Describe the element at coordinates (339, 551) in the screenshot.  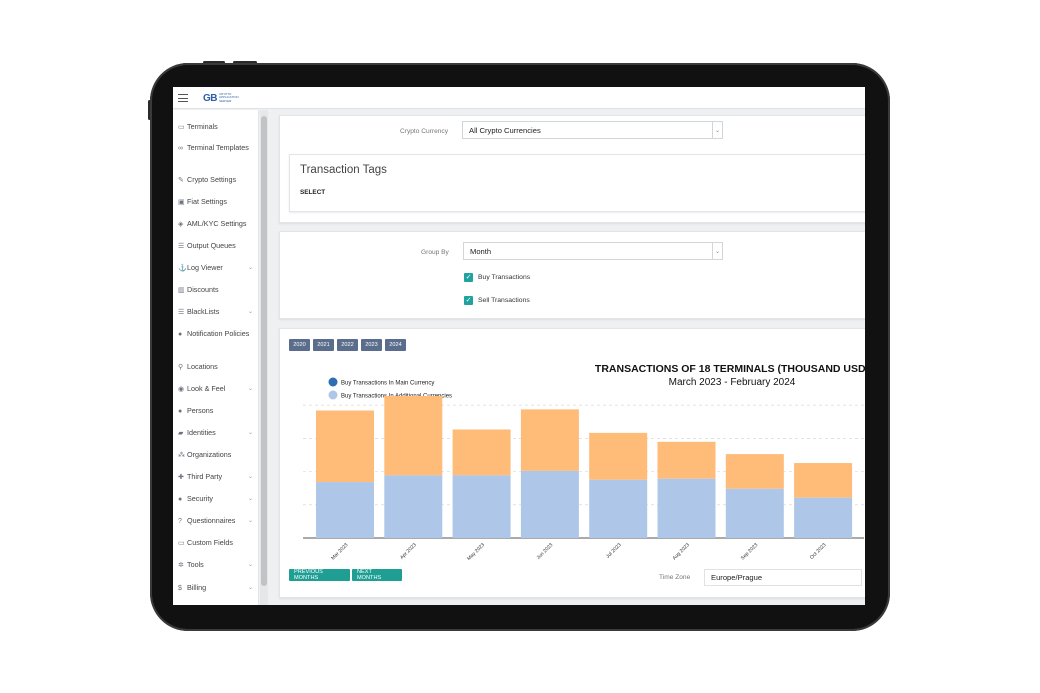
I see `x-tick-label: Mar 2023` at that location.